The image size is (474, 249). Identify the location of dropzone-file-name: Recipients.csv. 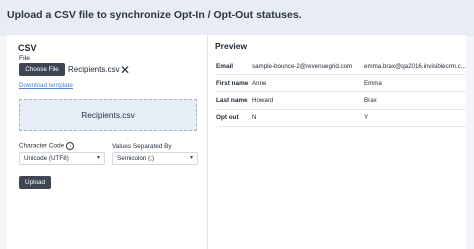
(108, 115).